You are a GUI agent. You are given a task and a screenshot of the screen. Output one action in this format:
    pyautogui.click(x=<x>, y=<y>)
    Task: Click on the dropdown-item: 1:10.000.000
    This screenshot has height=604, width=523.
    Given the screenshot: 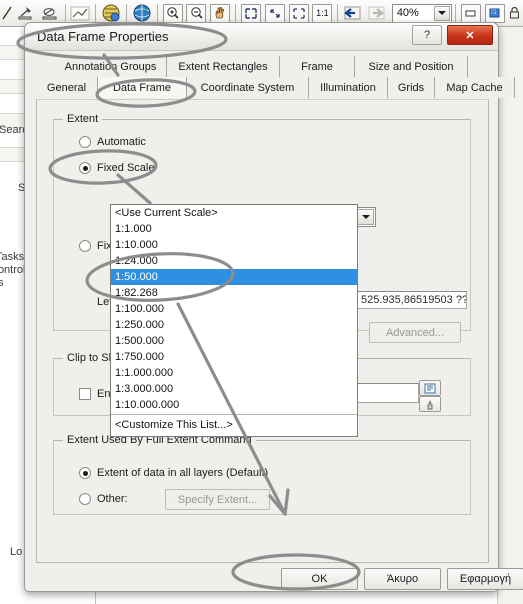 What is the action you would take?
    pyautogui.click(x=234, y=405)
    